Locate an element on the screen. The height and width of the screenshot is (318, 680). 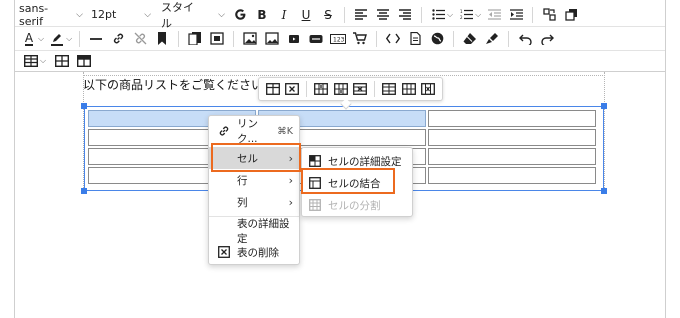
link-button is located at coordinates (118, 39).